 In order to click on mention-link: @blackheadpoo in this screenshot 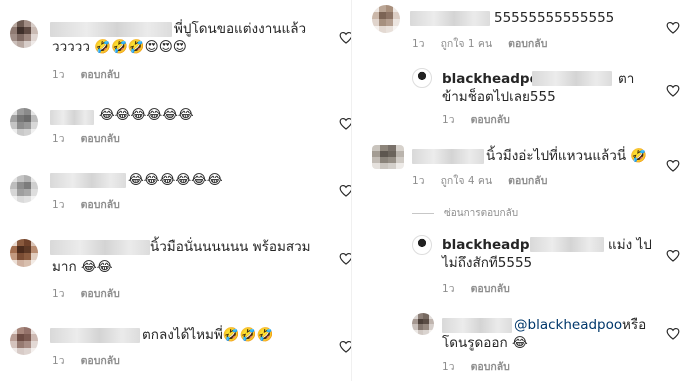, I will do `click(568, 325)`.